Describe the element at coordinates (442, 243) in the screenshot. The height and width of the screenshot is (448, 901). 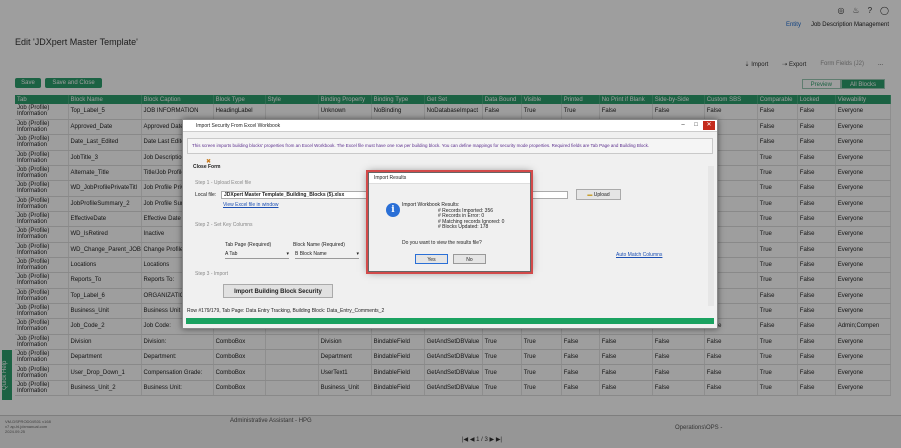
I see `dialog-question: Do you want to view the results file?` at that location.